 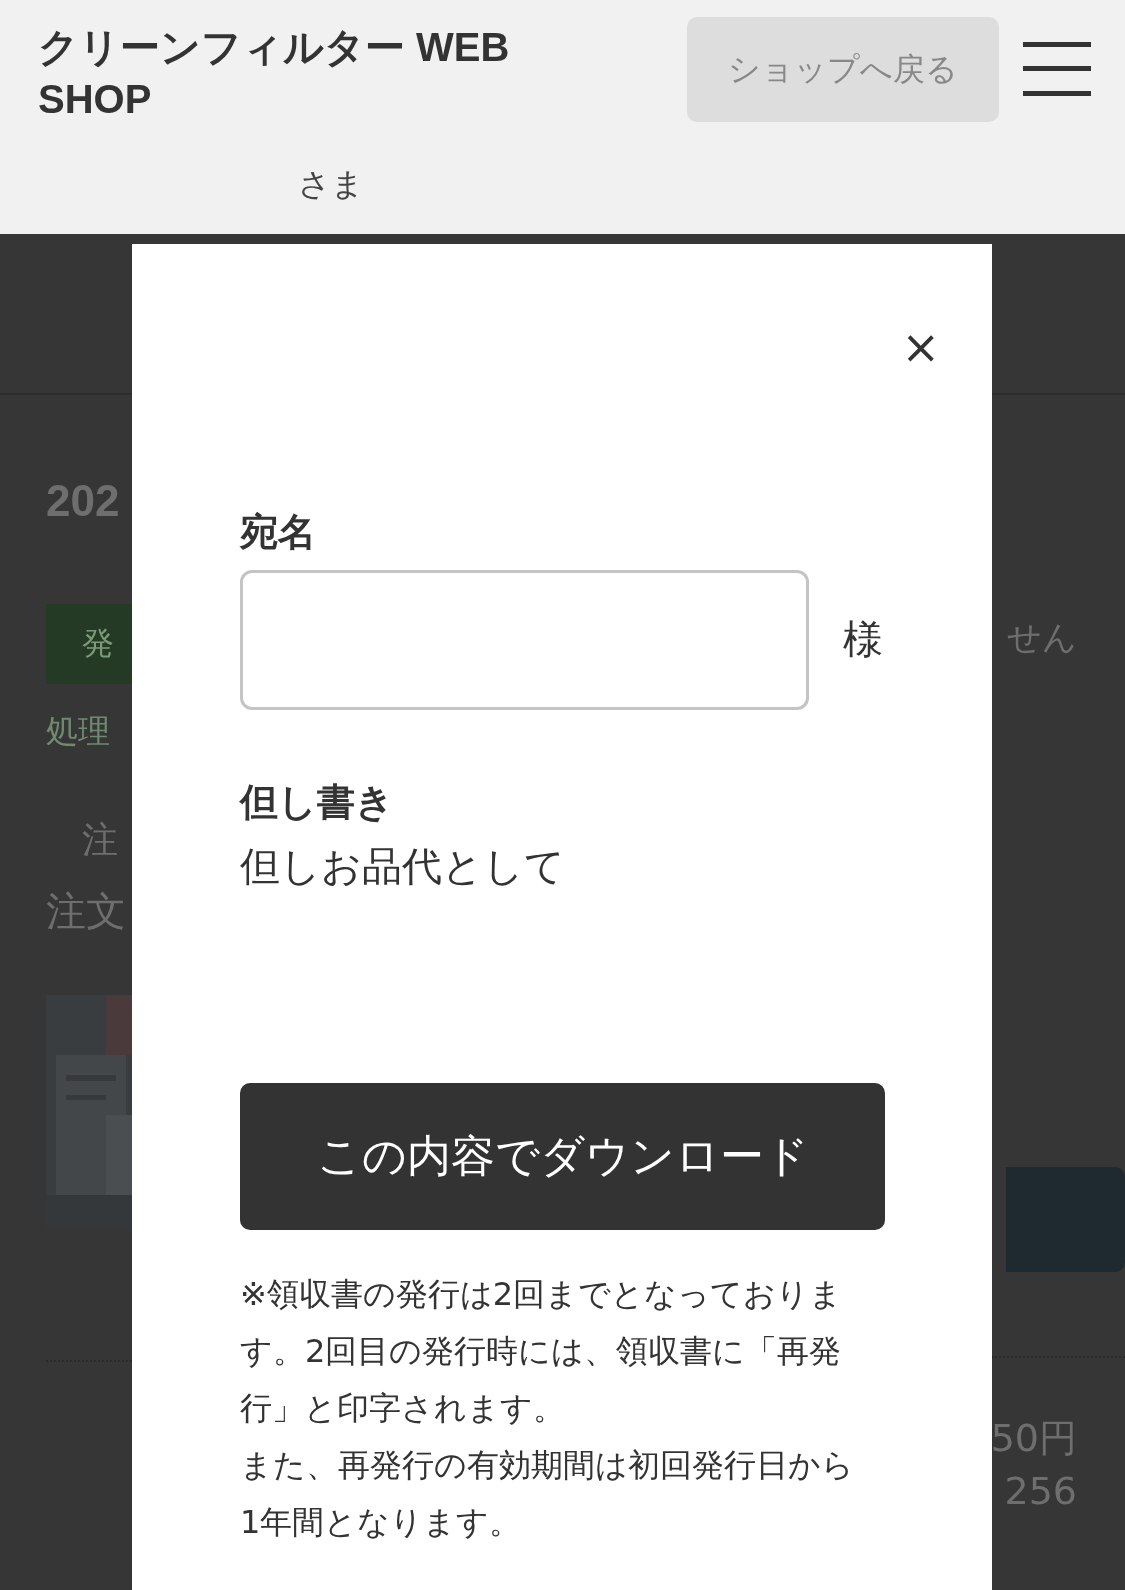 I want to click on notice-text: ※領収書の発行は2回までとなっております。2回目の発行時には、領収書に「再発行」と印字されます。, so click(x=542, y=1352).